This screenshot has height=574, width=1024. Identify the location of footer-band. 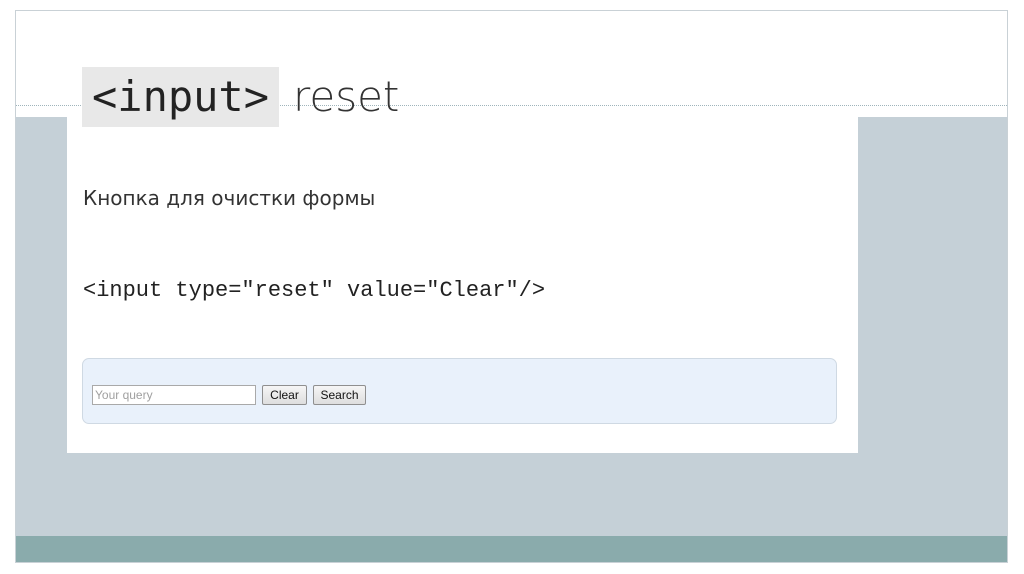
(511, 549).